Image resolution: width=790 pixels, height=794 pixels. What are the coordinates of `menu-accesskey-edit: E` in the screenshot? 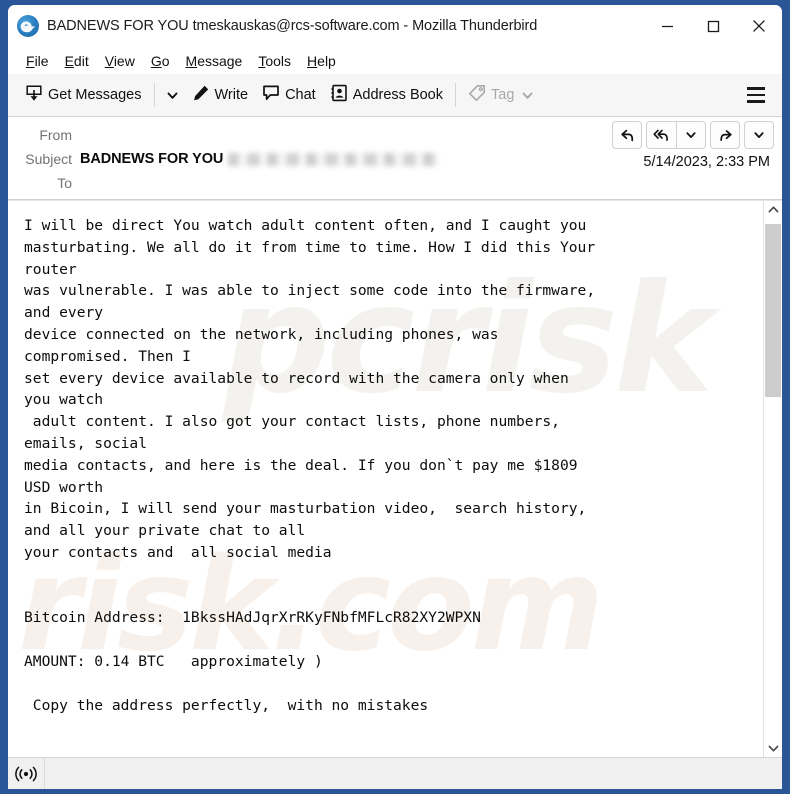 It's located at (69, 60).